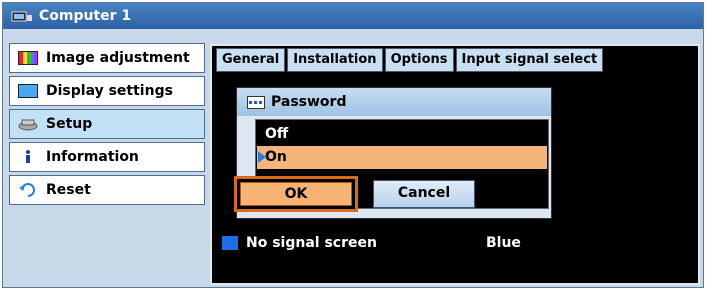  What do you see at coordinates (21, 16) in the screenshot?
I see `projector-computer-icon` at bounding box center [21, 16].